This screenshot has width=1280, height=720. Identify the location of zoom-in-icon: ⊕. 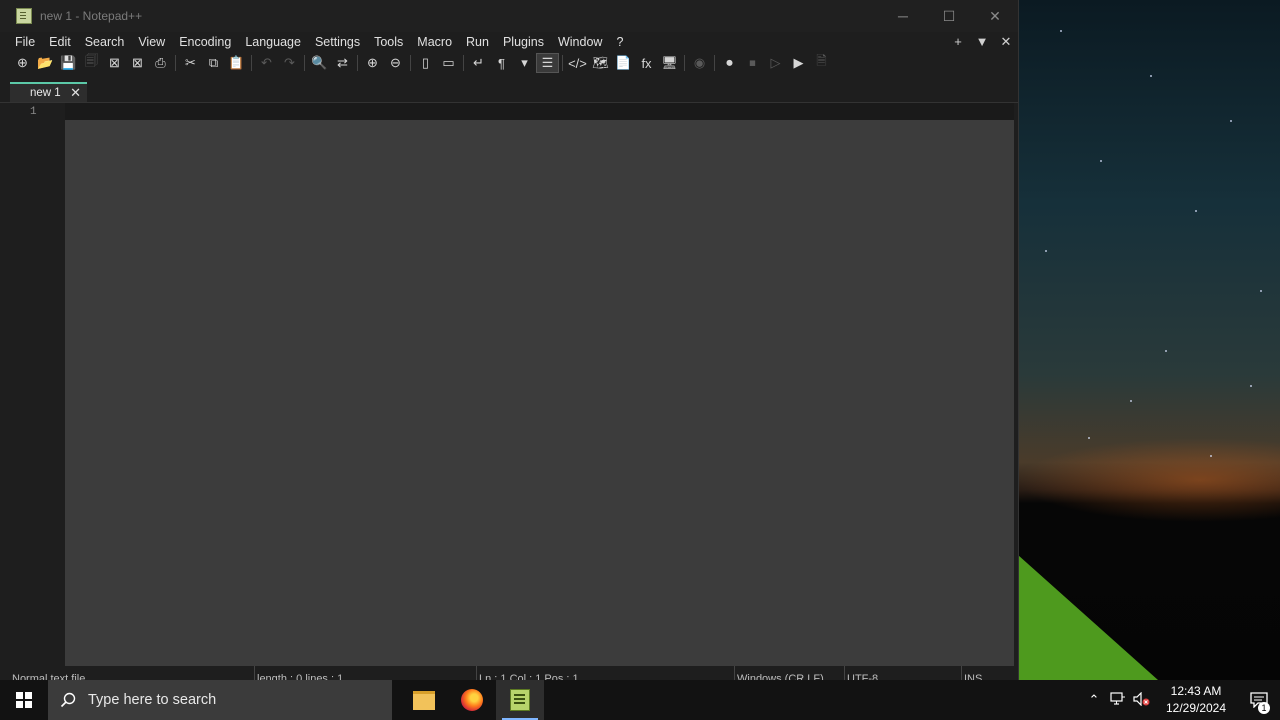
(372, 63).